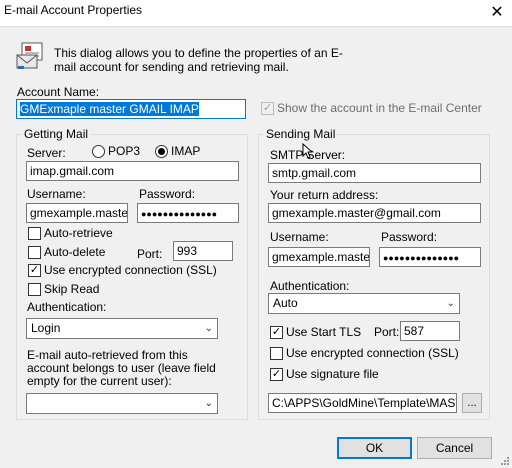 The width and height of the screenshot is (512, 468). What do you see at coordinates (374, 448) in the screenshot?
I see `ok-button: OK` at bounding box center [374, 448].